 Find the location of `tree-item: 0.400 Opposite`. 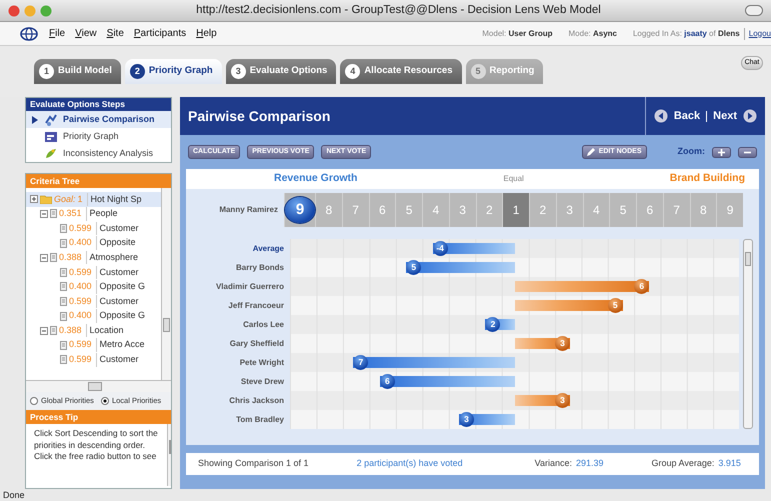

tree-item: 0.400 Opposite is located at coordinates (93, 243).